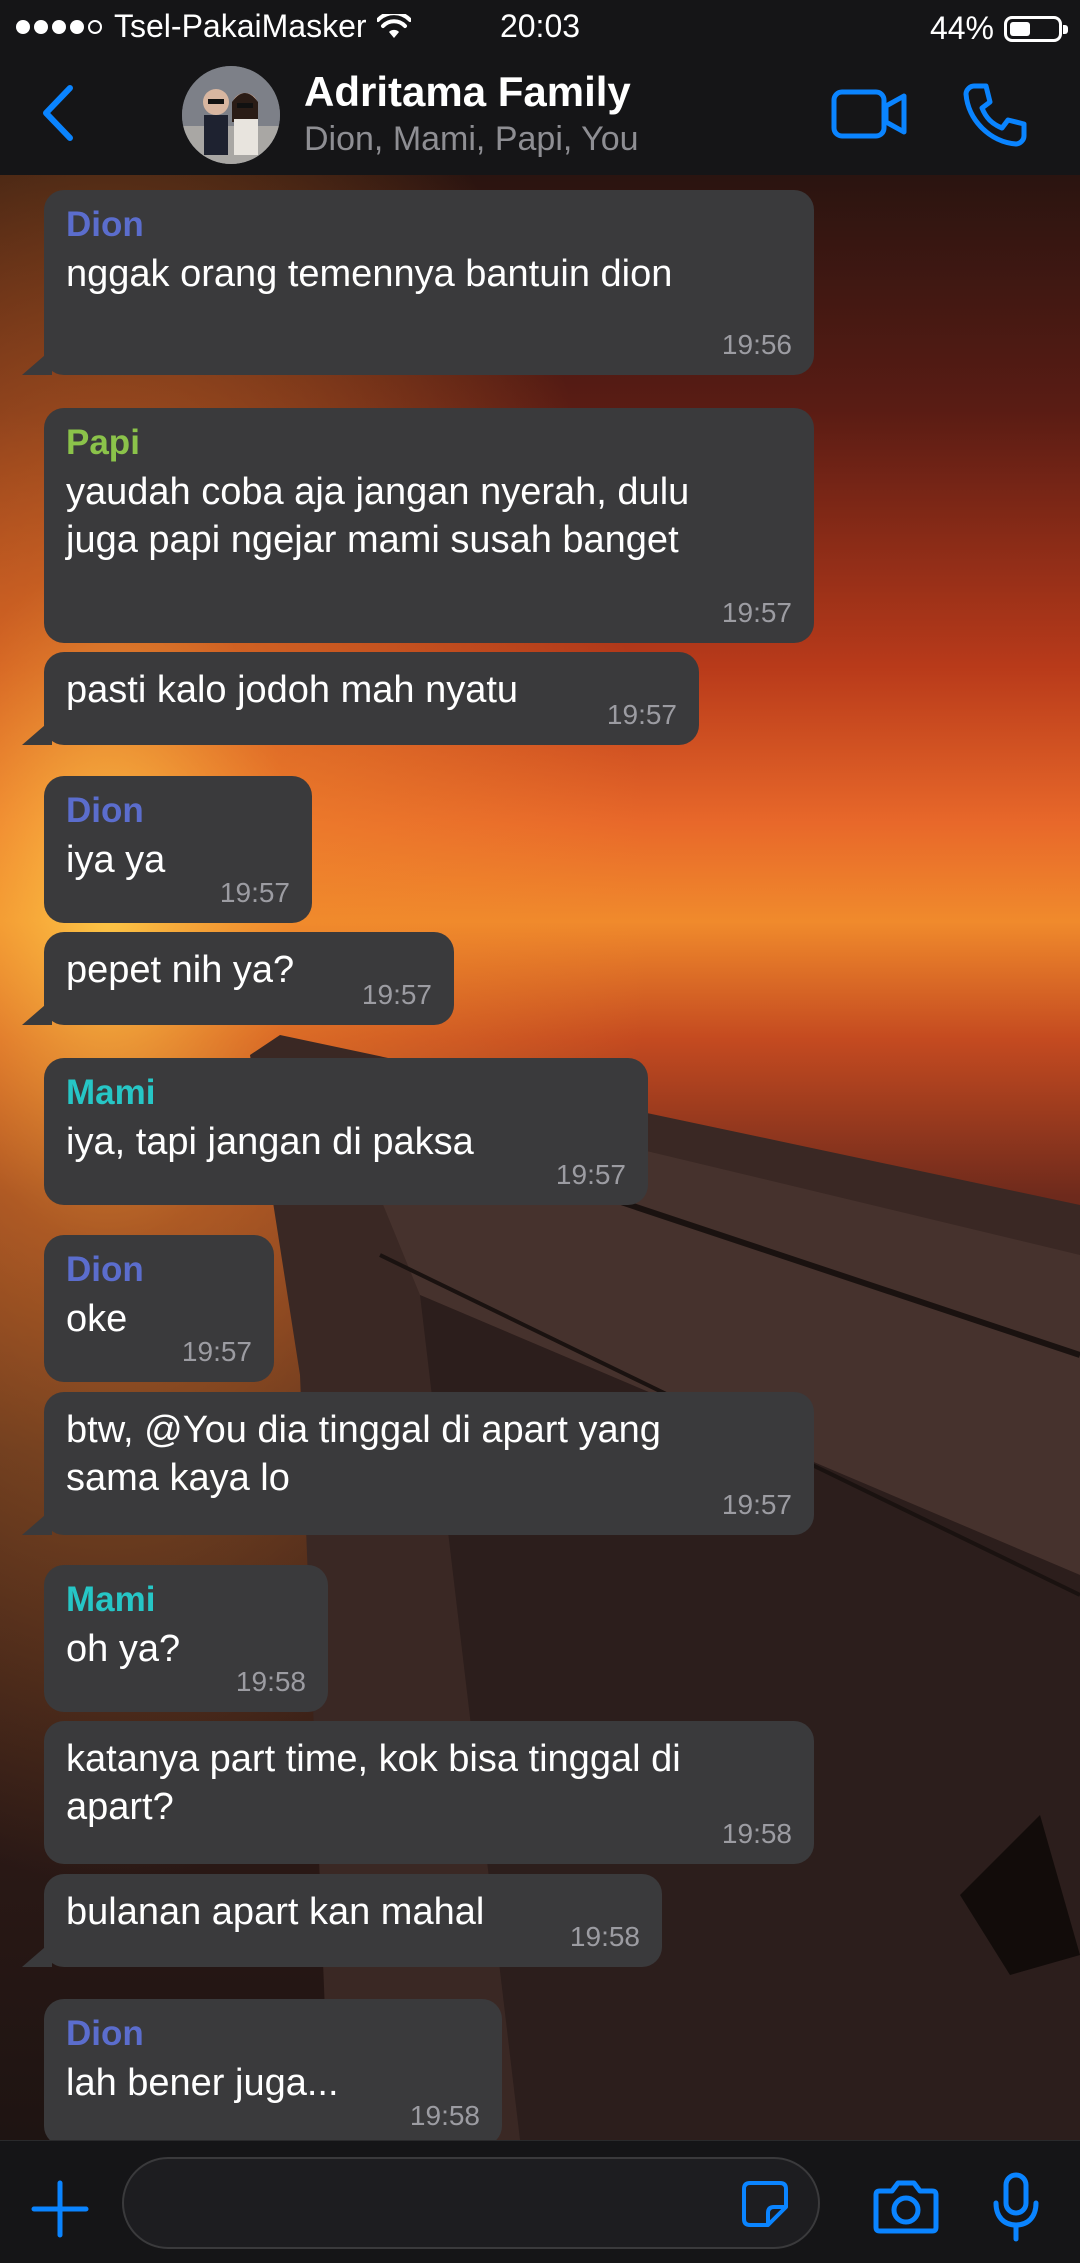 The height and width of the screenshot is (2263, 1080). I want to click on chevron-left-icon, so click(60, 113).